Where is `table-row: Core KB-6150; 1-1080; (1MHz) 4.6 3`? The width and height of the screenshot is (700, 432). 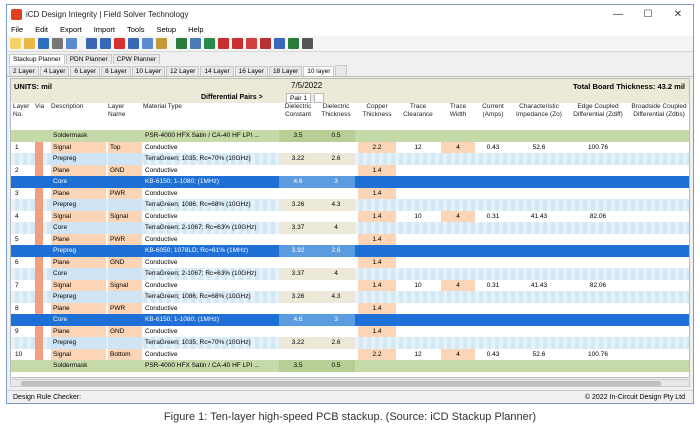 table-row: Core KB-6150; 1-1080; (1MHz) 4.6 3 is located at coordinates (350, 320).